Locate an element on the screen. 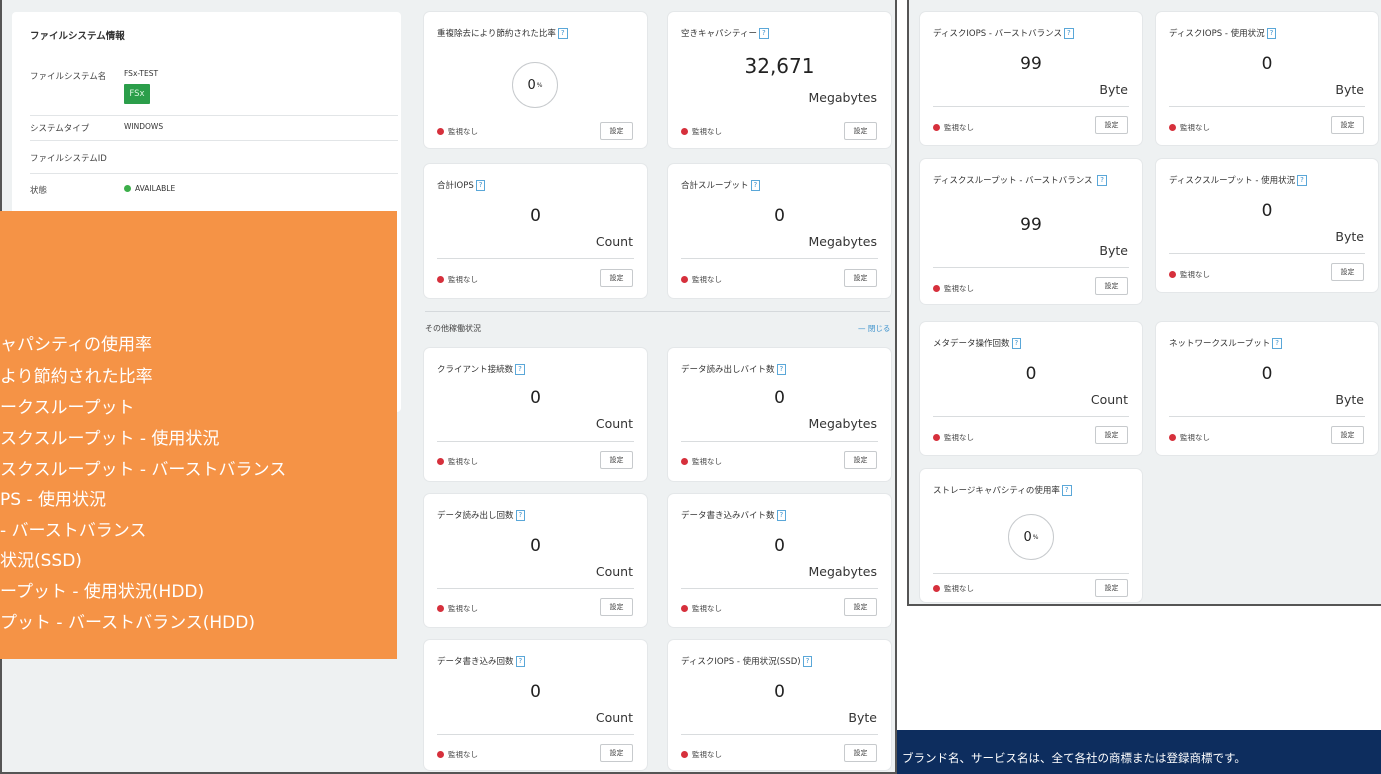  metric-card-data-read-count: データ読み出し回数? 0 Count 監視なし 設定 is located at coordinates (535, 560).